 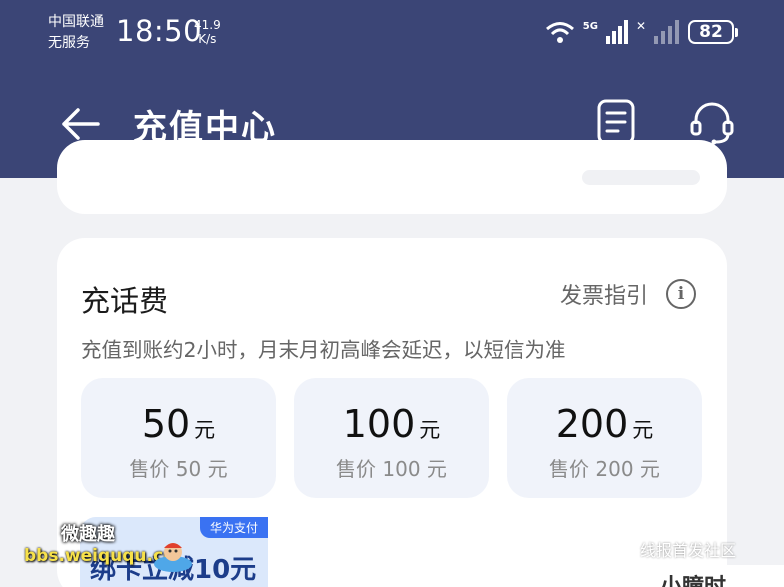 What do you see at coordinates (641, 177) in the screenshot?
I see `previous-card-button` at bounding box center [641, 177].